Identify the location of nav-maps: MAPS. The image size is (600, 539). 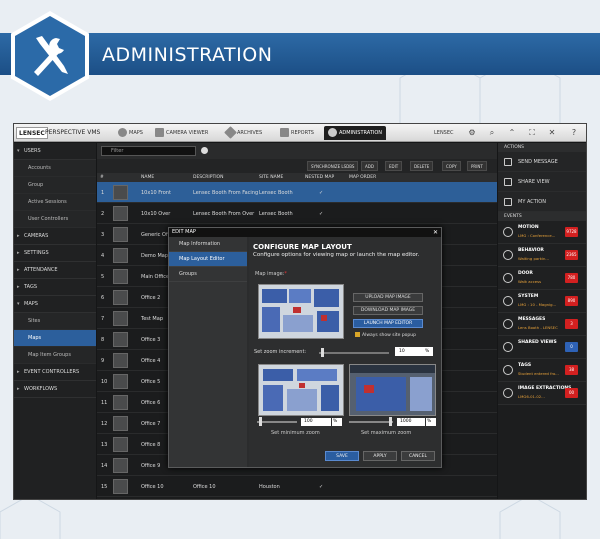
(130, 133).